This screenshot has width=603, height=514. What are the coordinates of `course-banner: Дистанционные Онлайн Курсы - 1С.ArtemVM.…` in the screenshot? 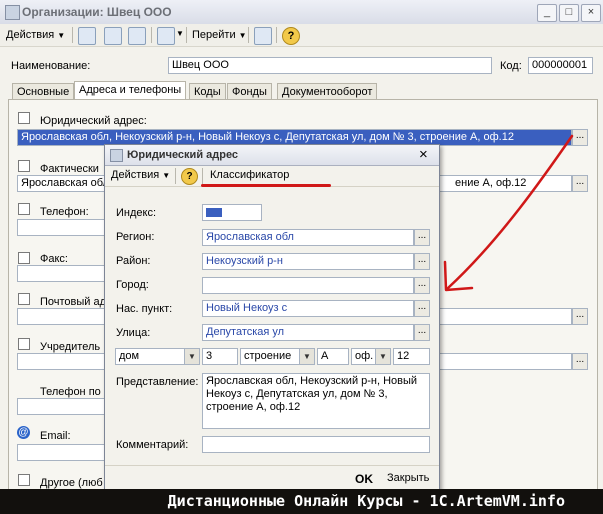 It's located at (301, 501).